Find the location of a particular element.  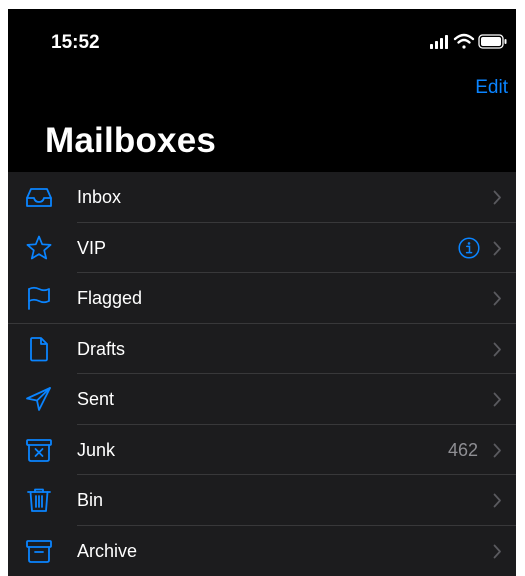

info-icon is located at coordinates (469, 247).